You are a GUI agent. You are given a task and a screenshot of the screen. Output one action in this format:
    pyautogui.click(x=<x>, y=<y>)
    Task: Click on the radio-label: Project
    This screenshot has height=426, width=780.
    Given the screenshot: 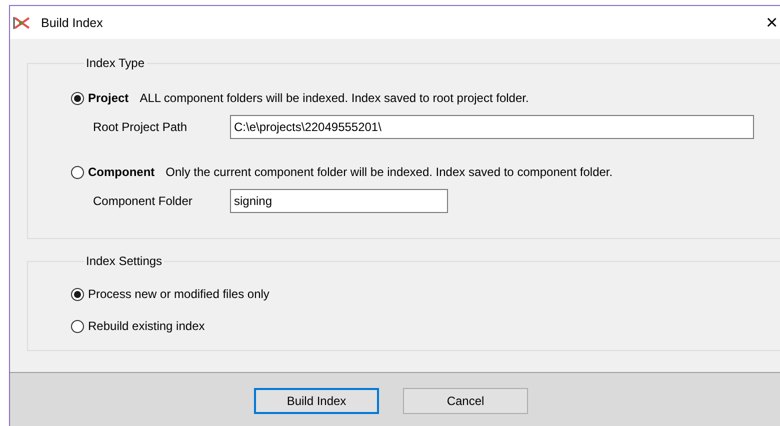 What is the action you would take?
    pyautogui.click(x=108, y=98)
    